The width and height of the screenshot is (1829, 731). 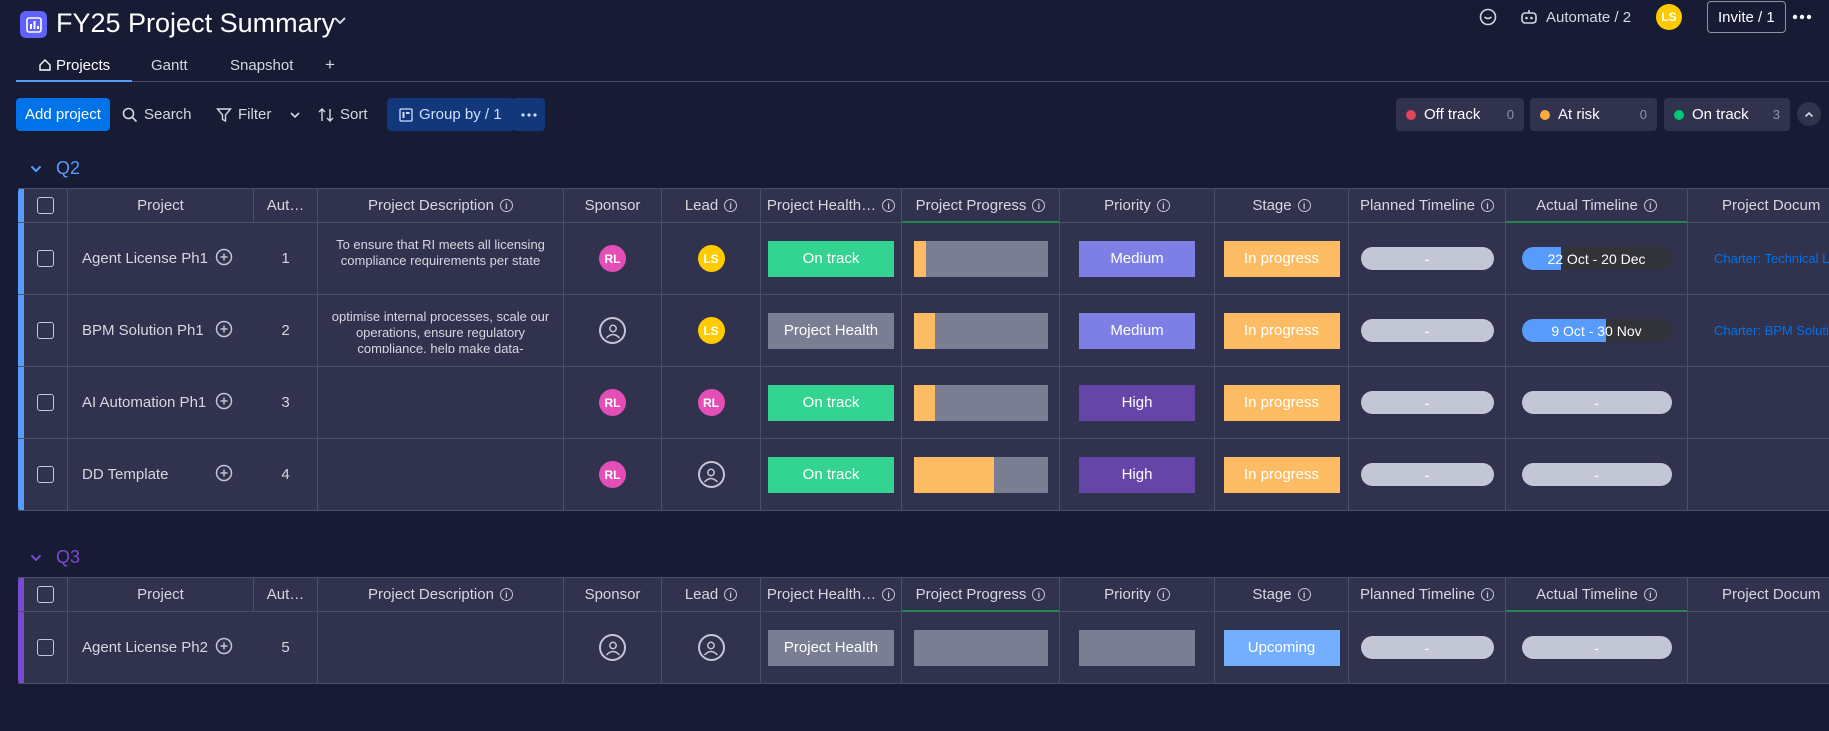 What do you see at coordinates (1137, 647) in the screenshot?
I see `priority-label` at bounding box center [1137, 647].